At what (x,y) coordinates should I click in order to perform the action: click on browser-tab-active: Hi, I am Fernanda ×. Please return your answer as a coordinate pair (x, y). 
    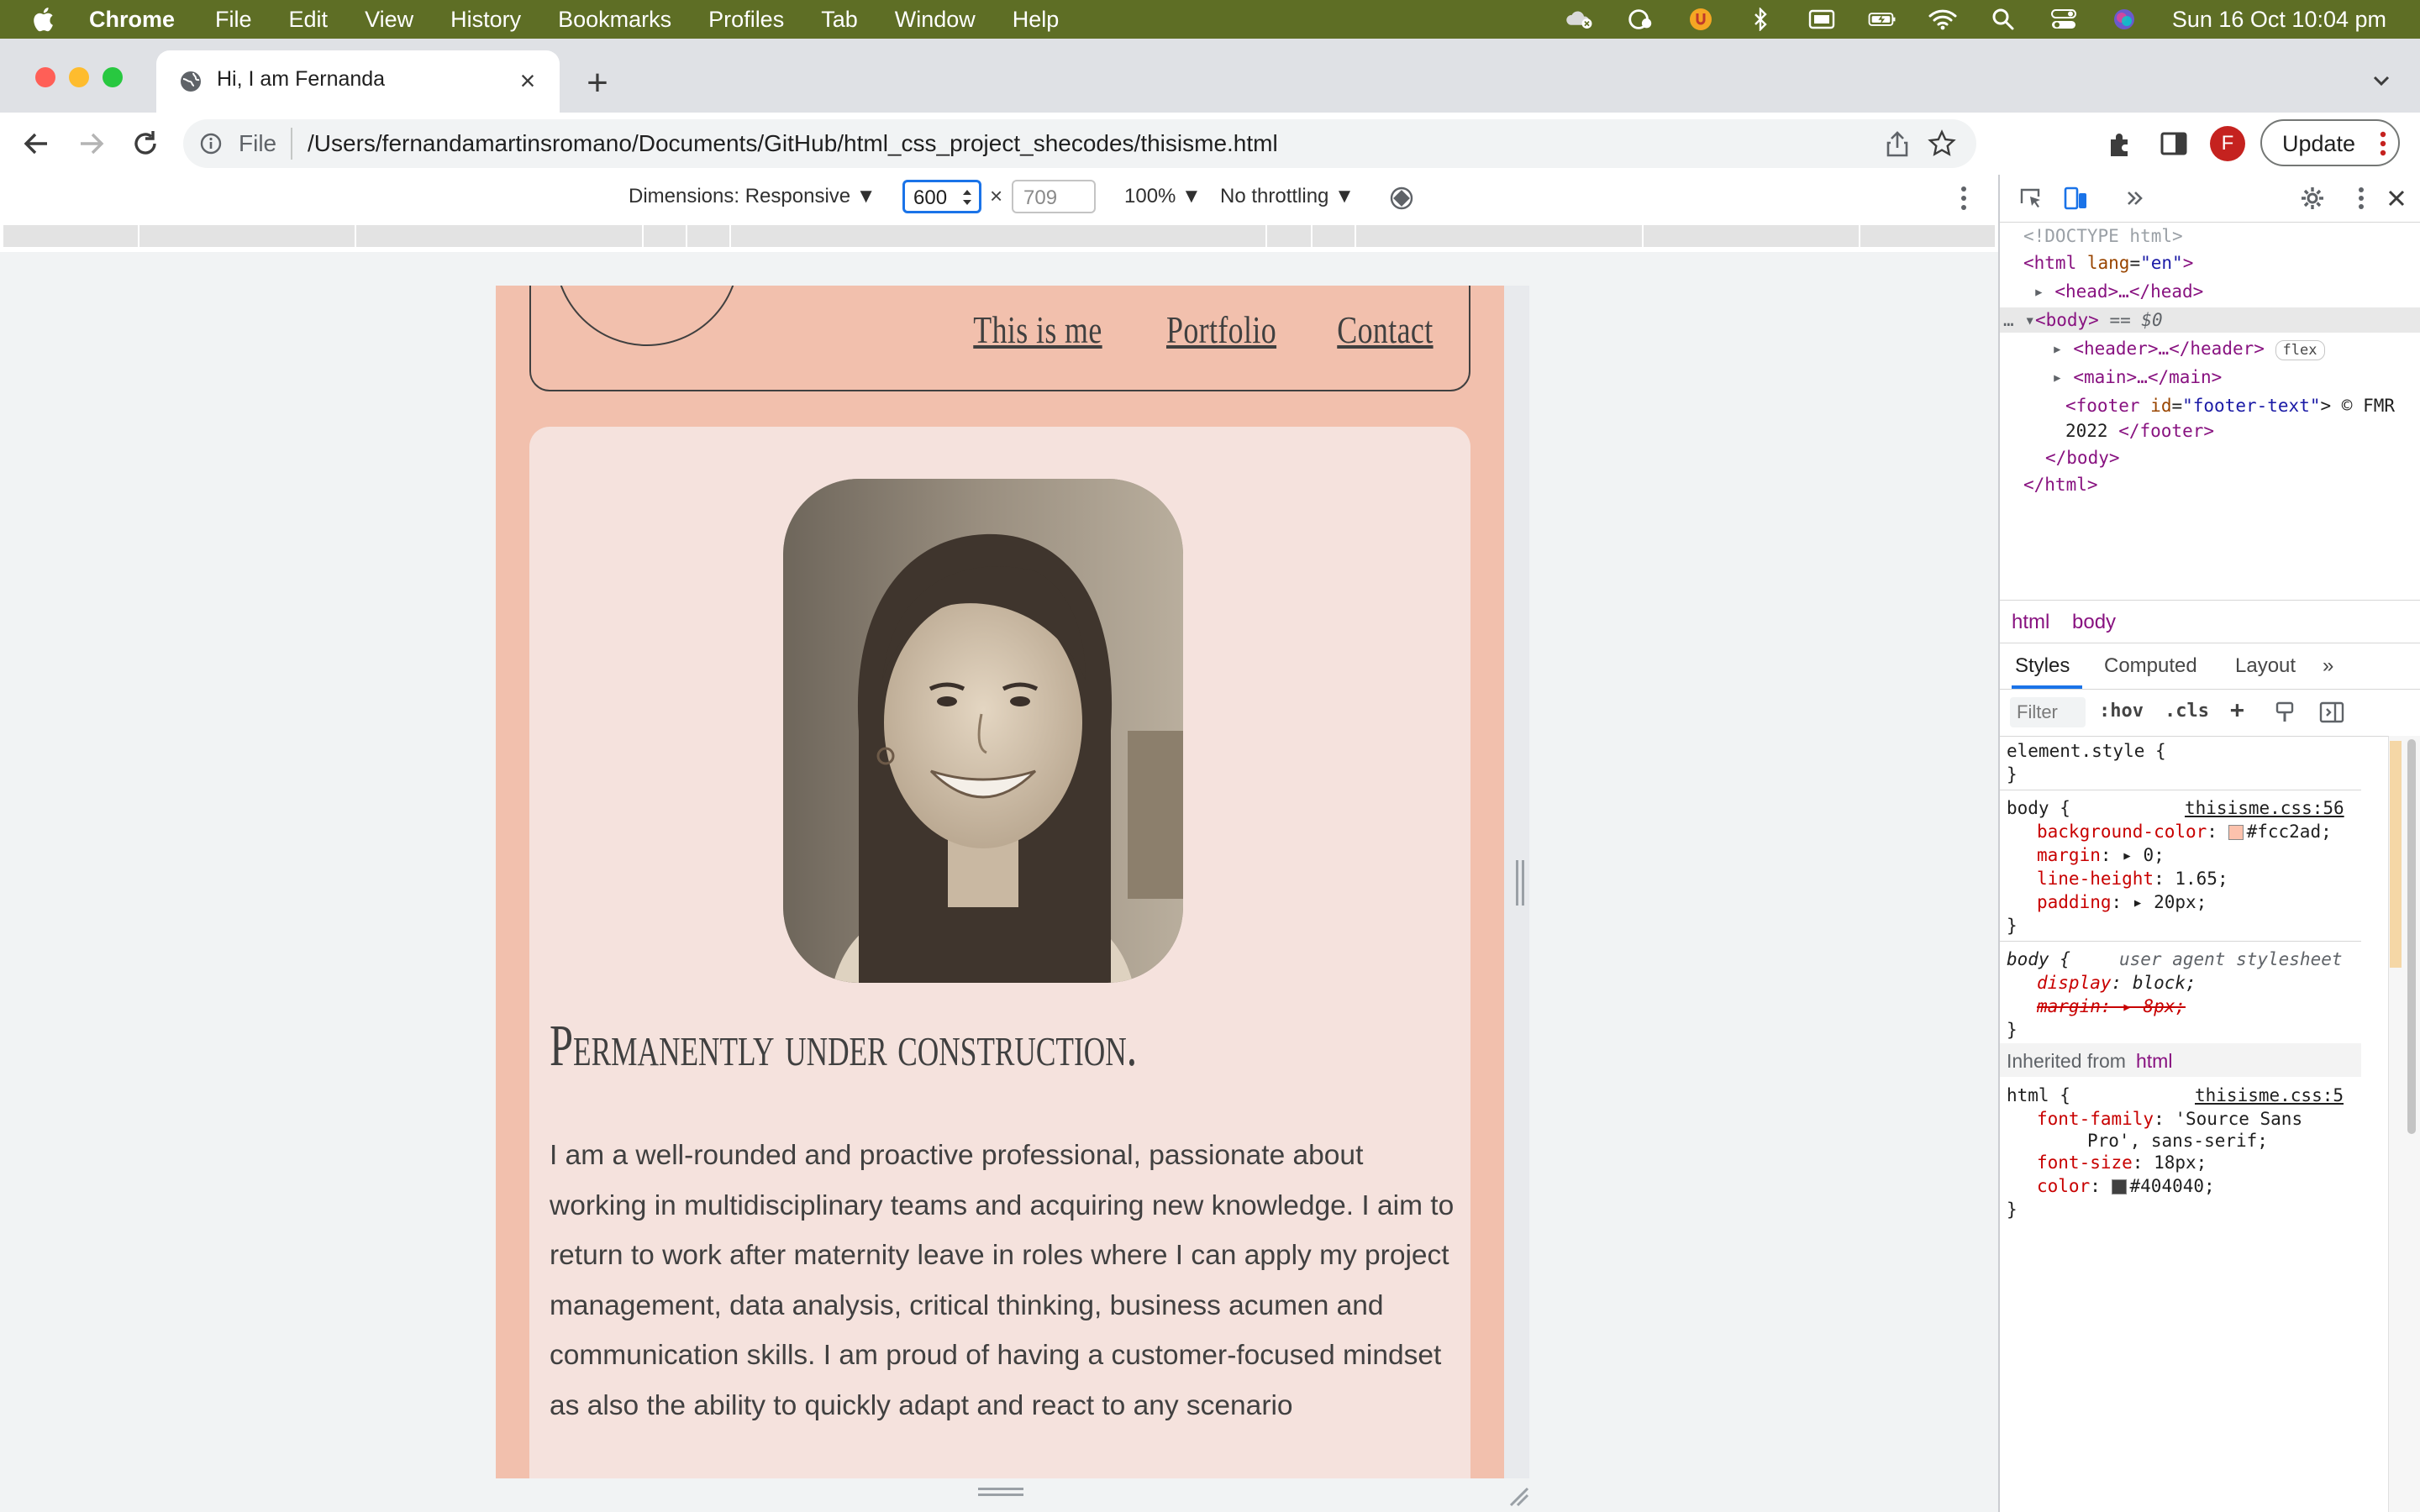
    Looking at the image, I should click on (358, 81).